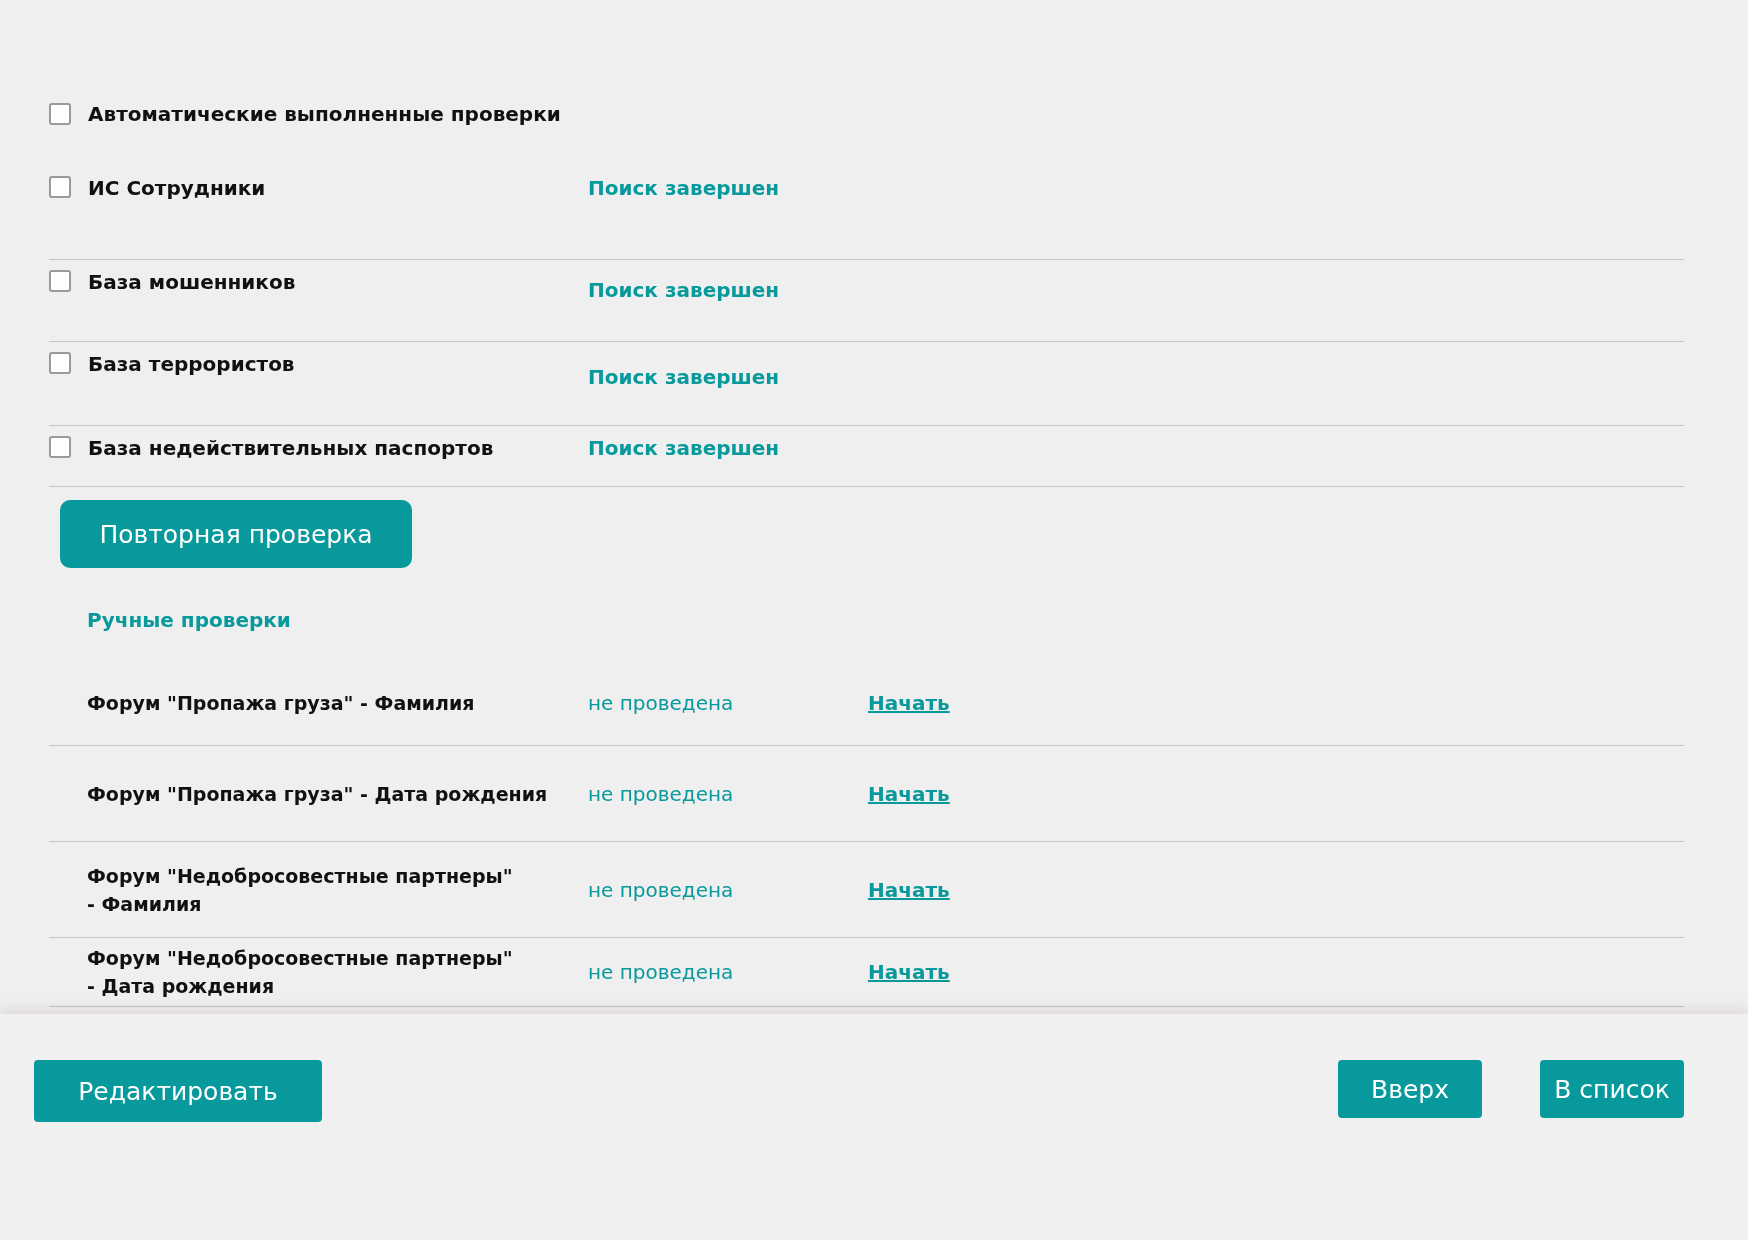 Image resolution: width=1748 pixels, height=1240 pixels. What do you see at coordinates (1410, 1089) in the screenshot?
I see `up-button: Вверх` at bounding box center [1410, 1089].